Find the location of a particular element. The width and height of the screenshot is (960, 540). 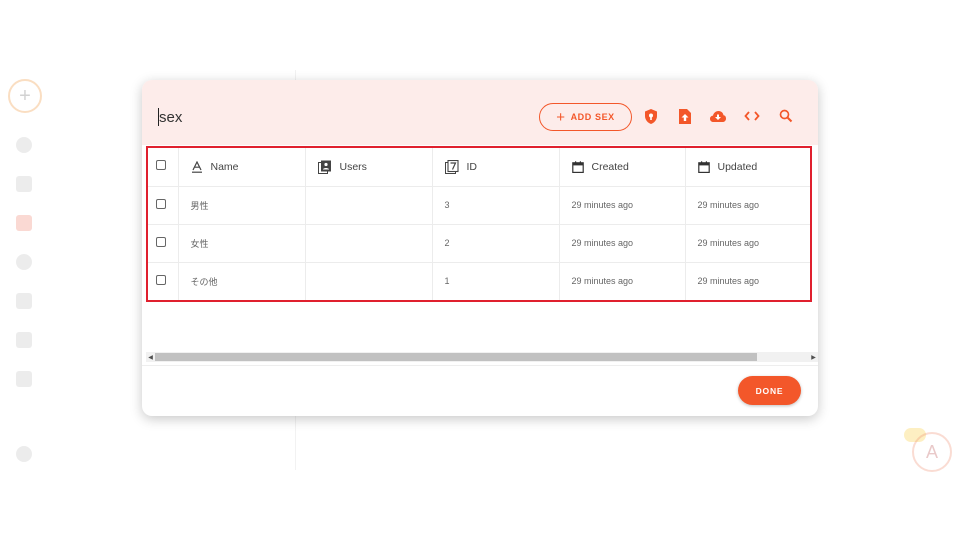

table-row: 女性 2 29 minutes ago 29 minutes ago is located at coordinates (479, 243).